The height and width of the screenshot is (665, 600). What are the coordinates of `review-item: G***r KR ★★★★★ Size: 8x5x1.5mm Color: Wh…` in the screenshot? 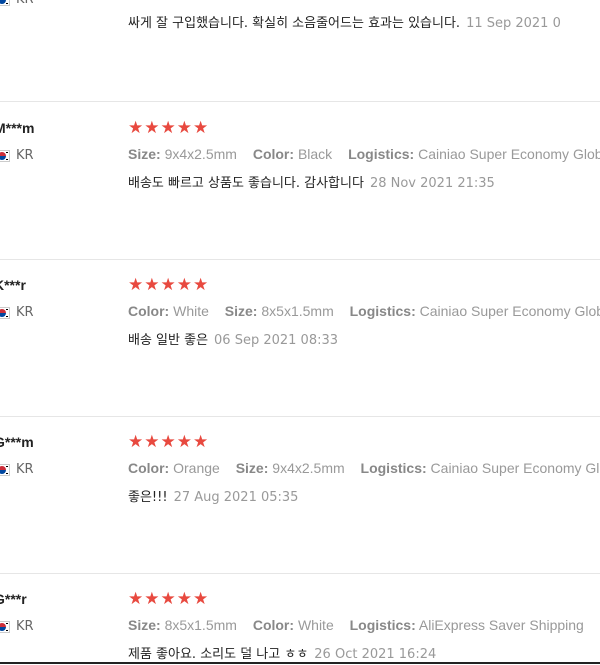 It's located at (300, 617).